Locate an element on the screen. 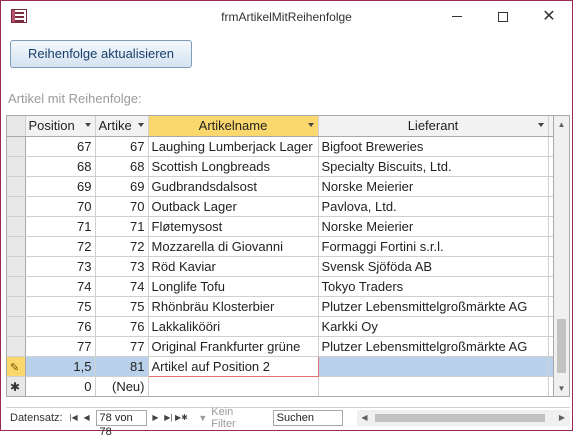 The width and height of the screenshot is (573, 439). refresh-order-button: Reihenfolge aktualisieren is located at coordinates (101, 54).